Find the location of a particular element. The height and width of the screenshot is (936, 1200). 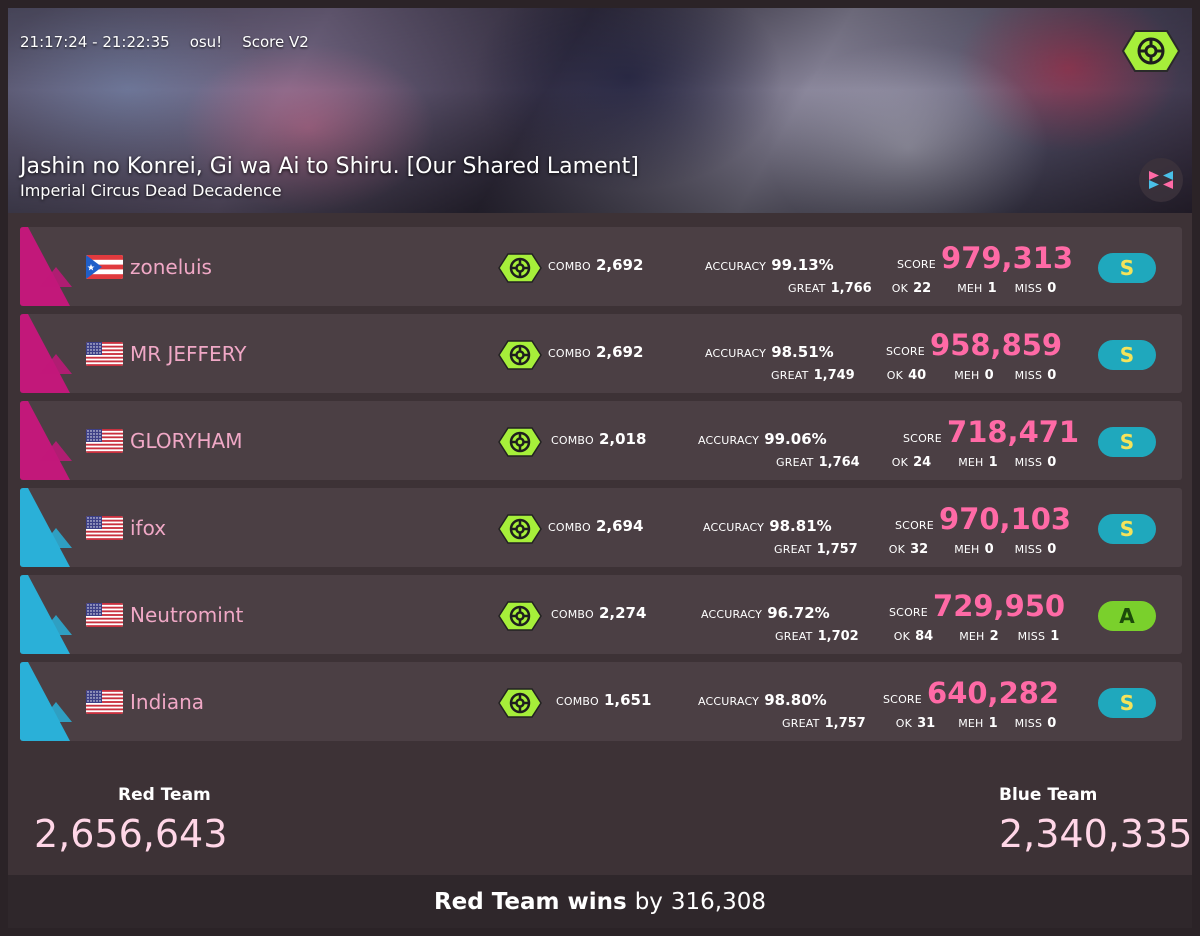

accuracy-stat: ACCURACY 98.80% is located at coordinates (762, 699).